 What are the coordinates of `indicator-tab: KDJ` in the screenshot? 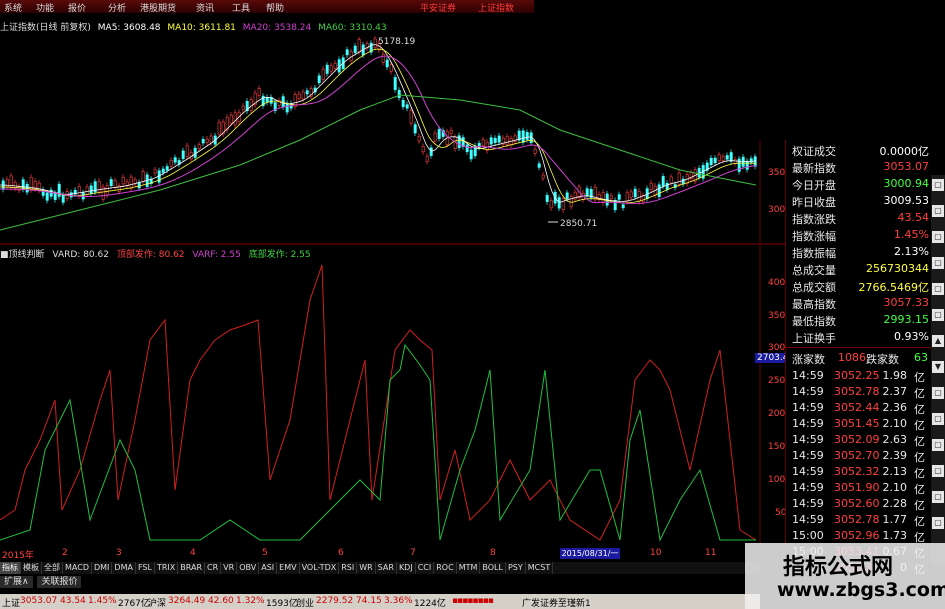 It's located at (406, 568).